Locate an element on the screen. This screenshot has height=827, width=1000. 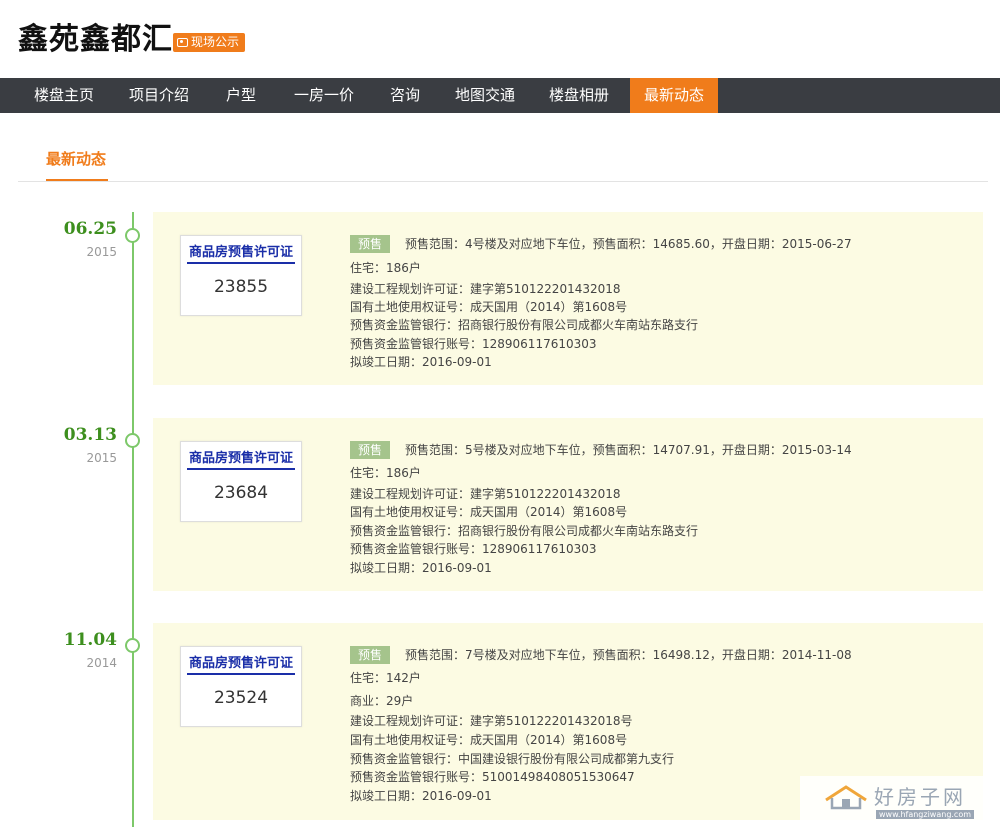
nav-item-latest-news: 最新动态 is located at coordinates (674, 95).